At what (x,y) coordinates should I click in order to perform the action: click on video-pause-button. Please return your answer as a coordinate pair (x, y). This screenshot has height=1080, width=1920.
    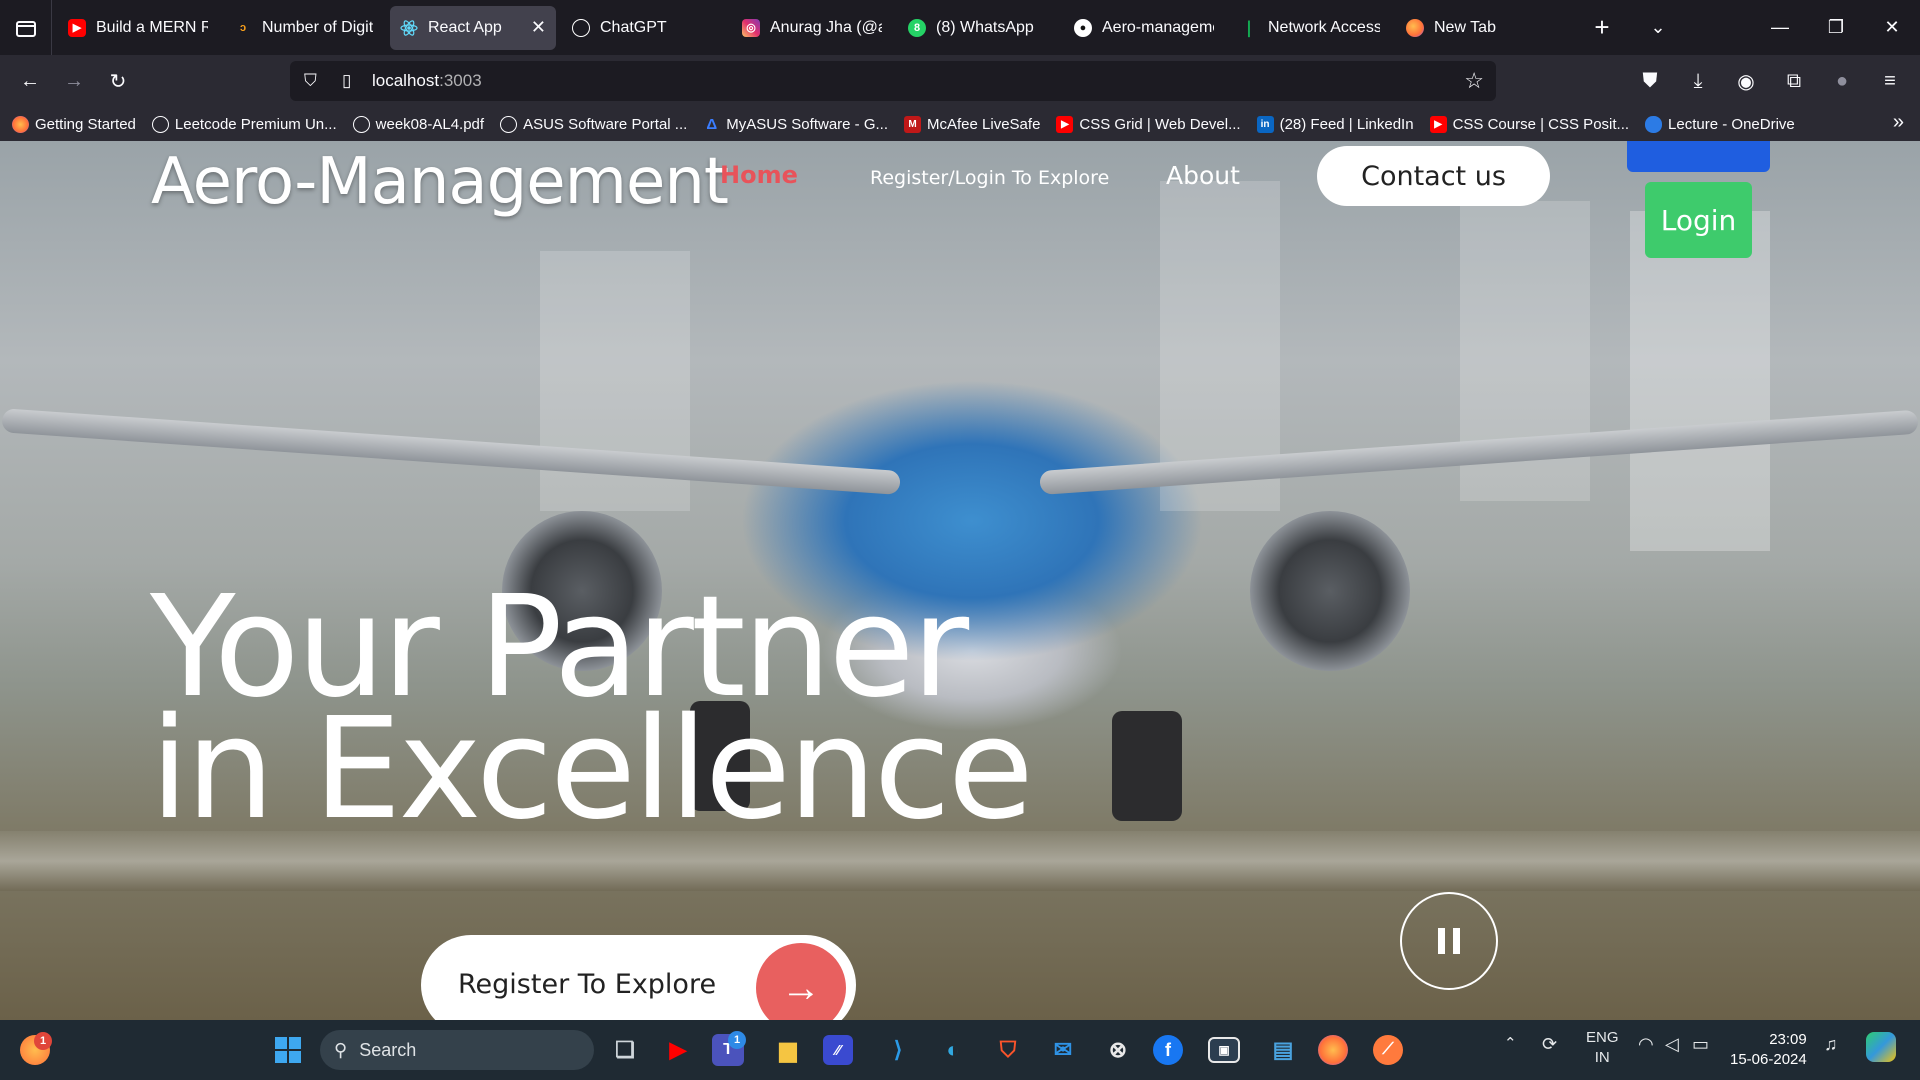
    Looking at the image, I should click on (1449, 941).